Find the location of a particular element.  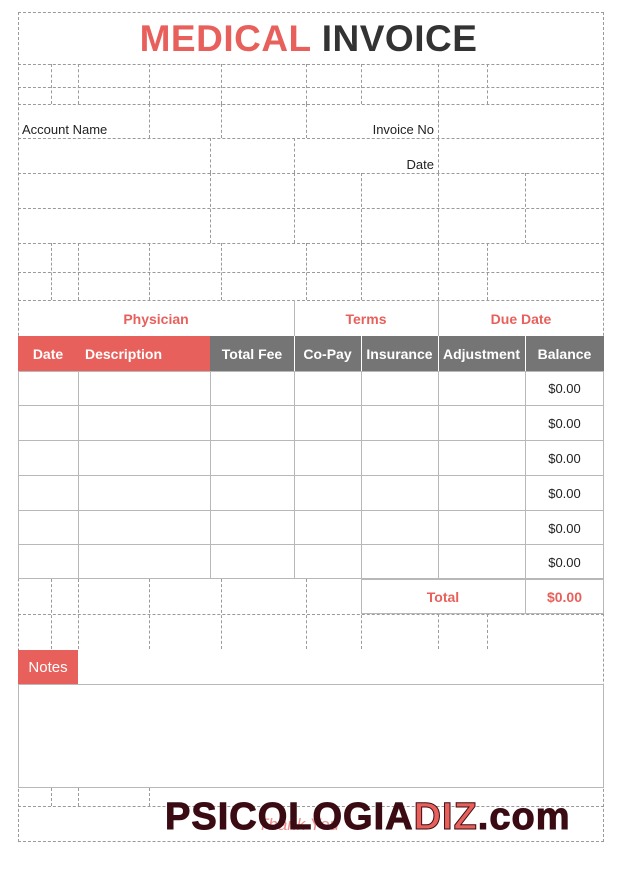

title-medical: MEDICAL is located at coordinates (225, 38).